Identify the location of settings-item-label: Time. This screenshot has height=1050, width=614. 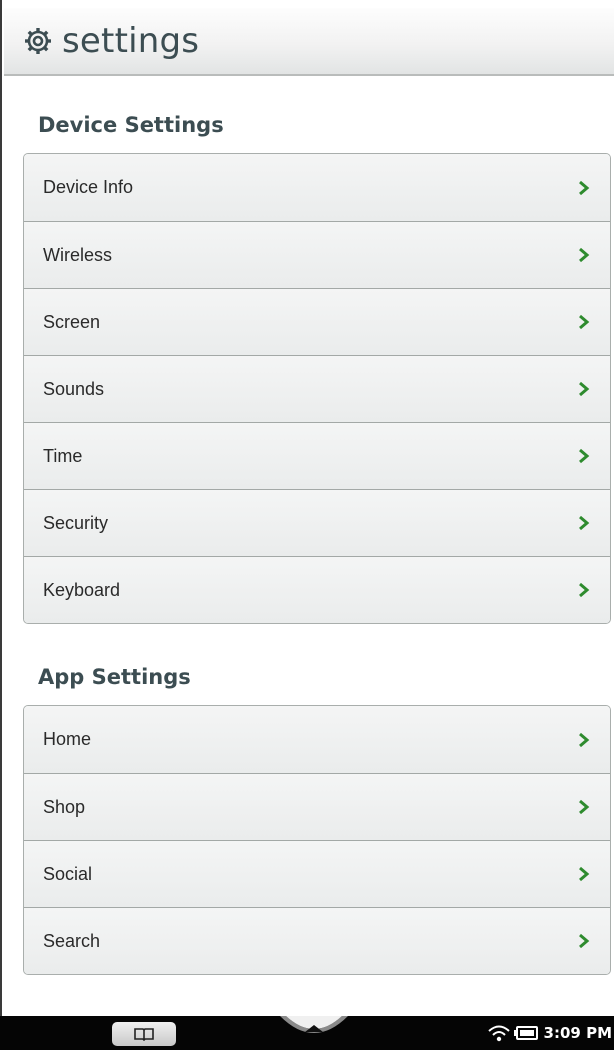
(63, 455).